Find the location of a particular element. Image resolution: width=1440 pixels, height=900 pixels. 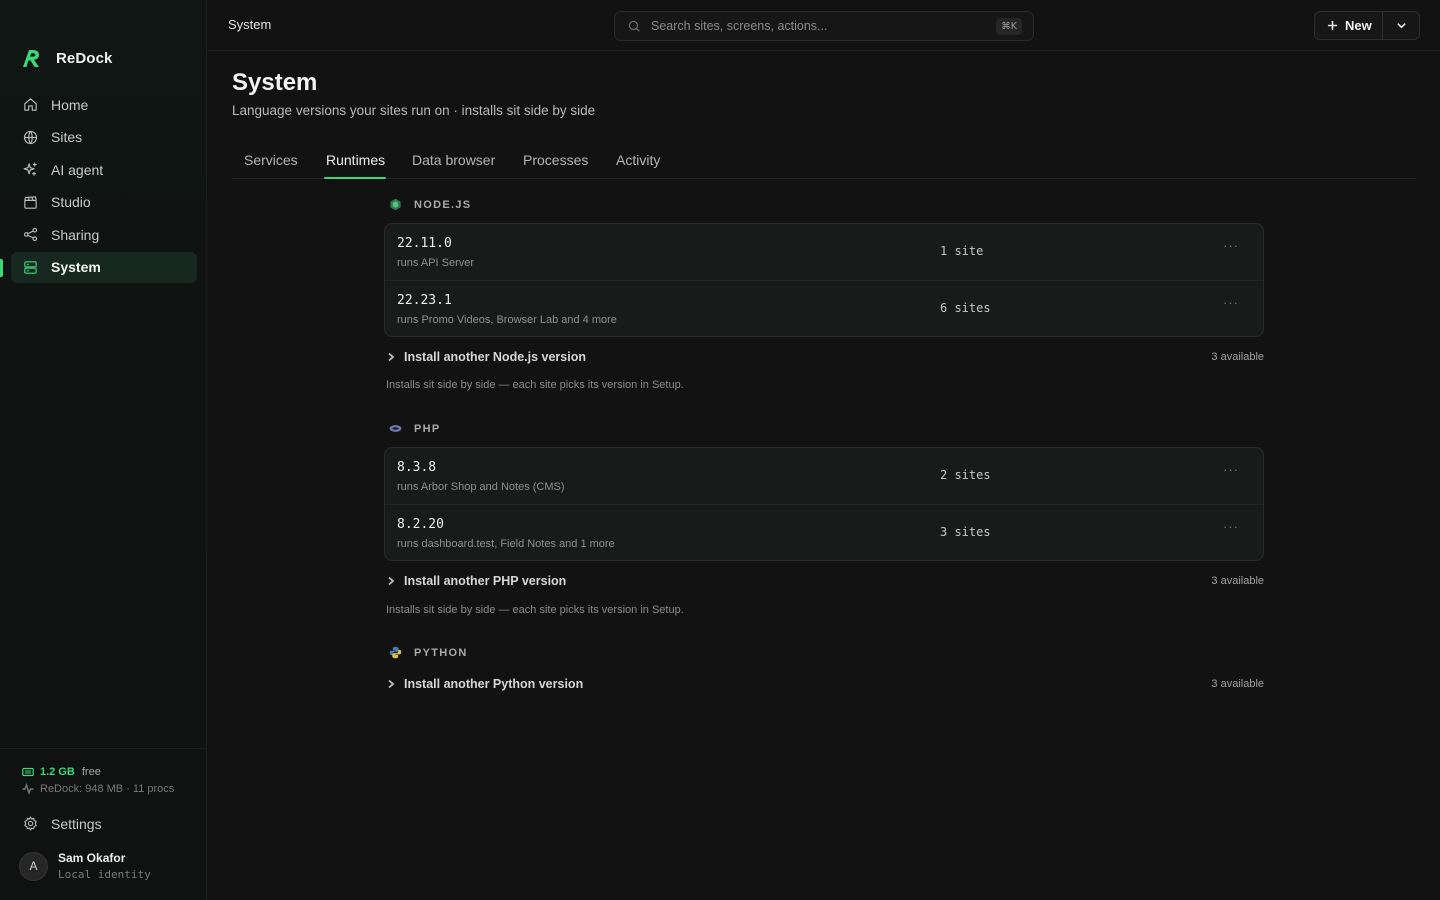

memory-chip-icon is located at coordinates (28, 772).